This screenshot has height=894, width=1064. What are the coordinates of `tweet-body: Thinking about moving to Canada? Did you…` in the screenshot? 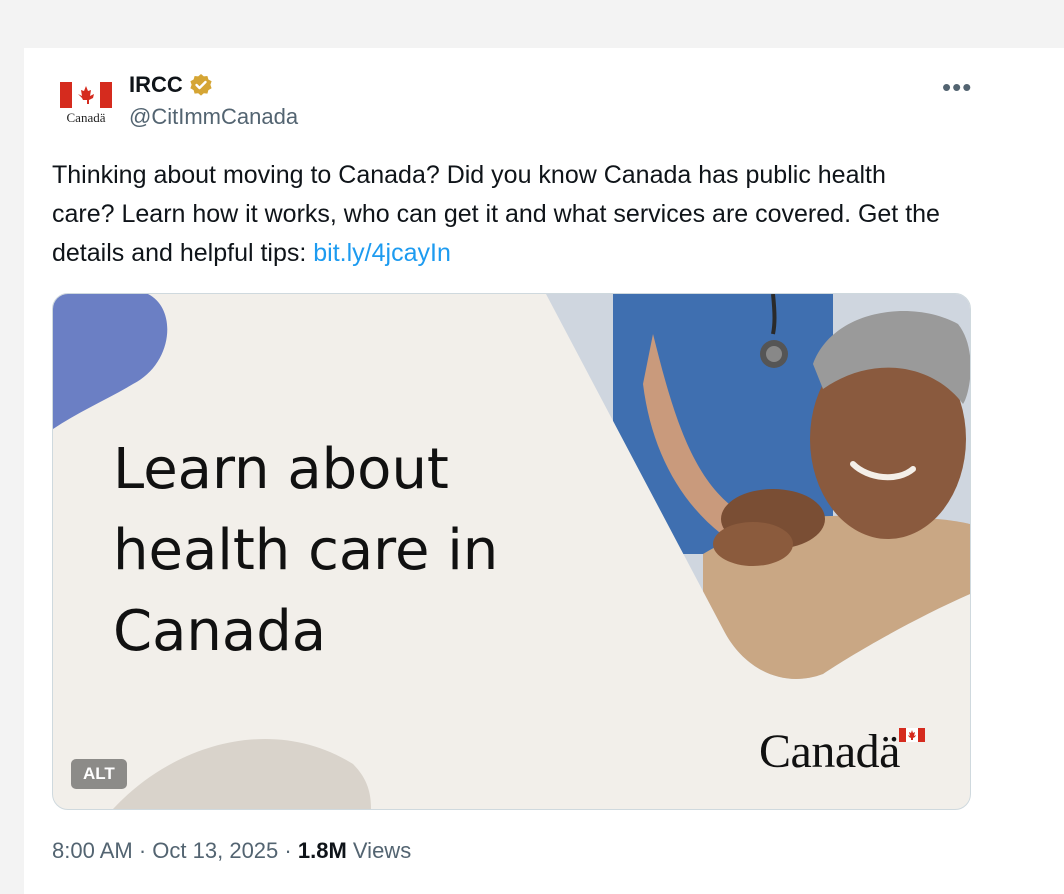 It's located at (496, 214).